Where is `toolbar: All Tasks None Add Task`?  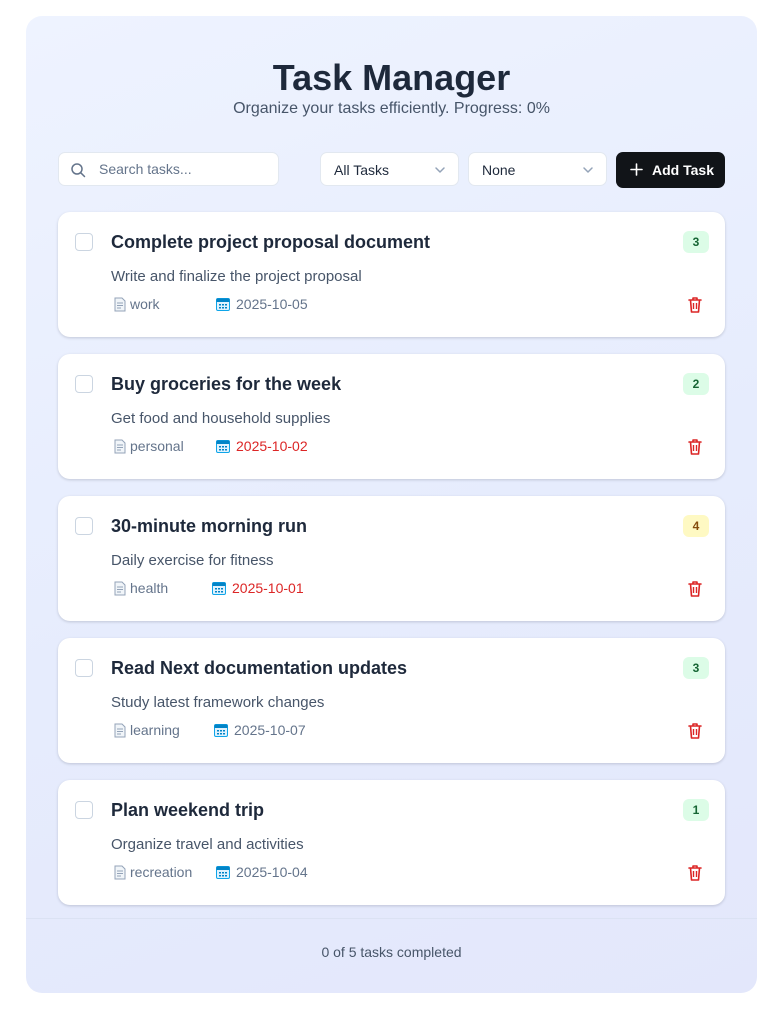 toolbar: All Tasks None Add Task is located at coordinates (391, 170).